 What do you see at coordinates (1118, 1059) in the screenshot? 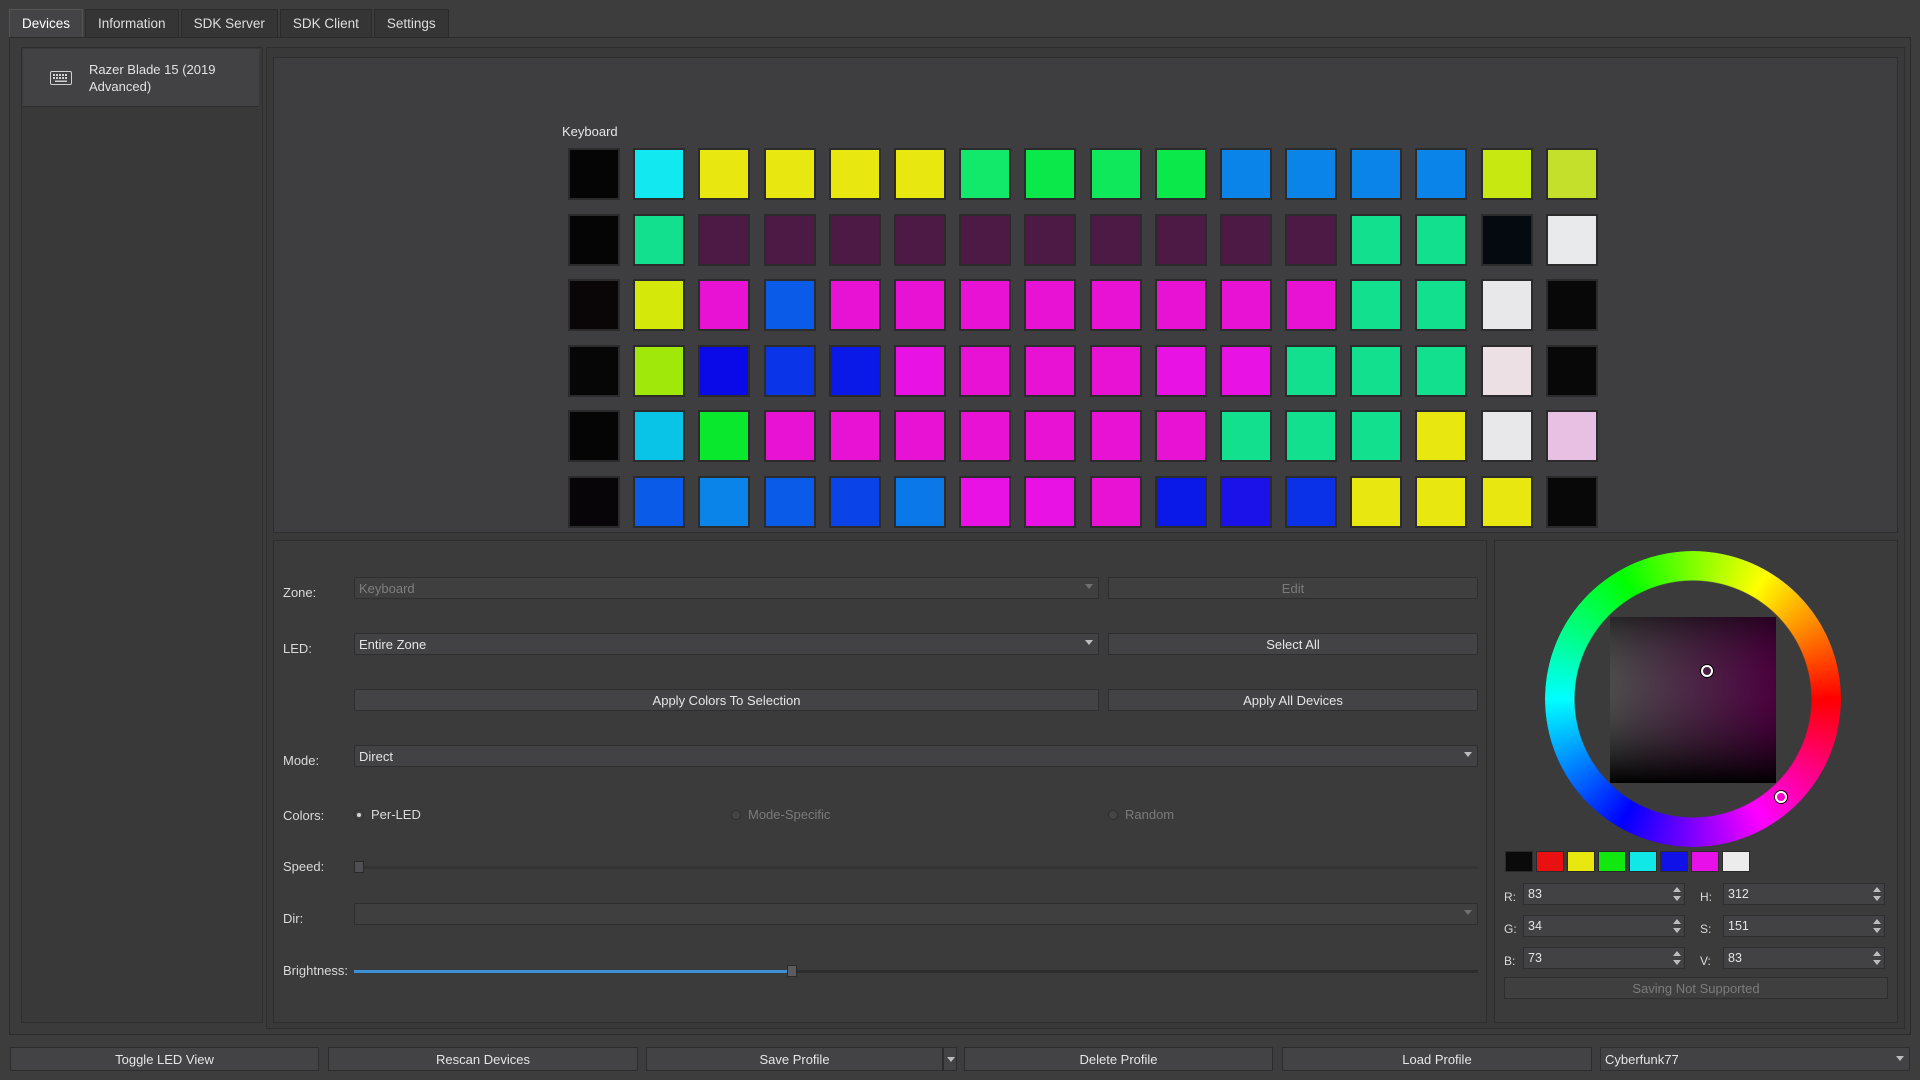
I see `delete-profile-button: Delete Profile` at bounding box center [1118, 1059].